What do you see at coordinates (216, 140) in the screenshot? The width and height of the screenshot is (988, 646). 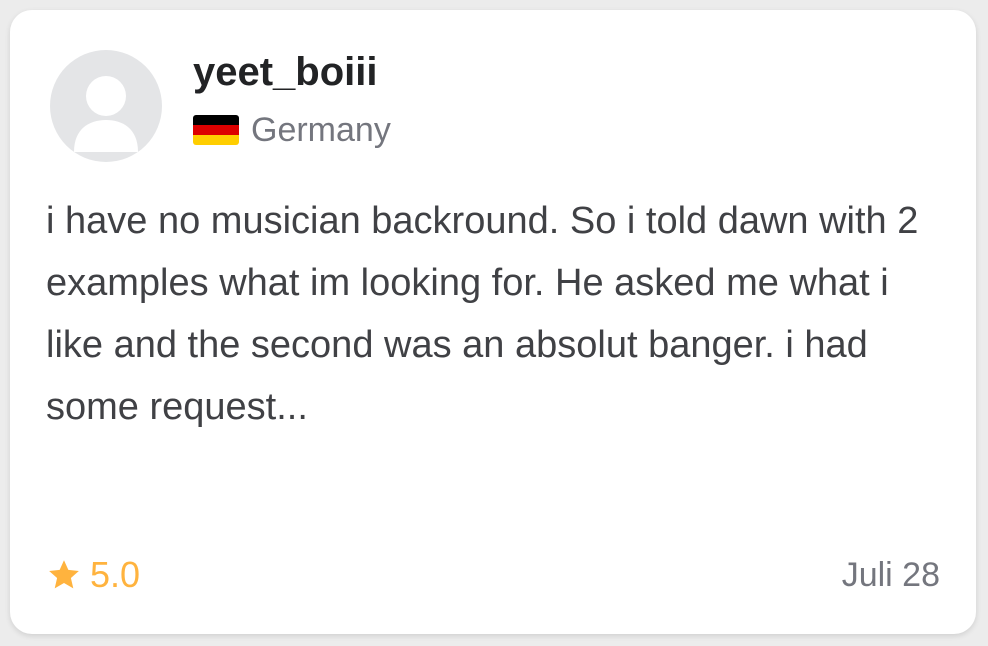 I see `flag-stripe-gold` at bounding box center [216, 140].